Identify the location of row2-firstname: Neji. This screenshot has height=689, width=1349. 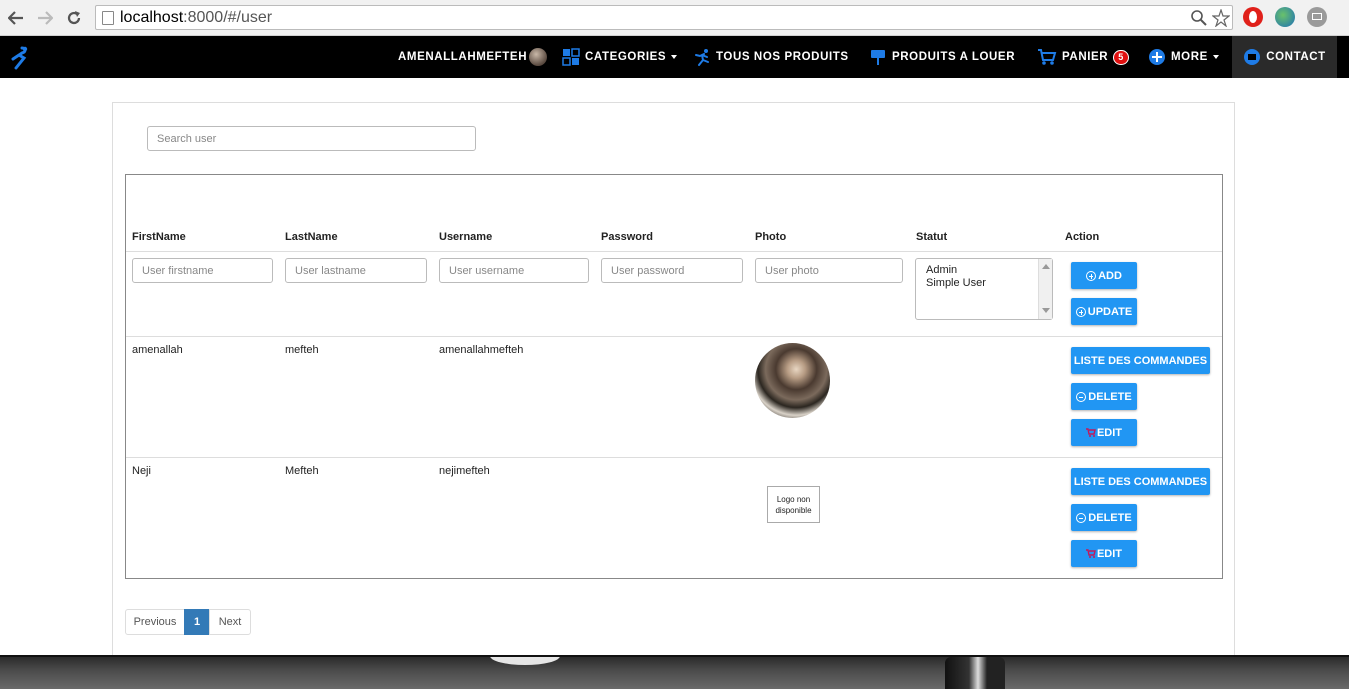
(141, 471).